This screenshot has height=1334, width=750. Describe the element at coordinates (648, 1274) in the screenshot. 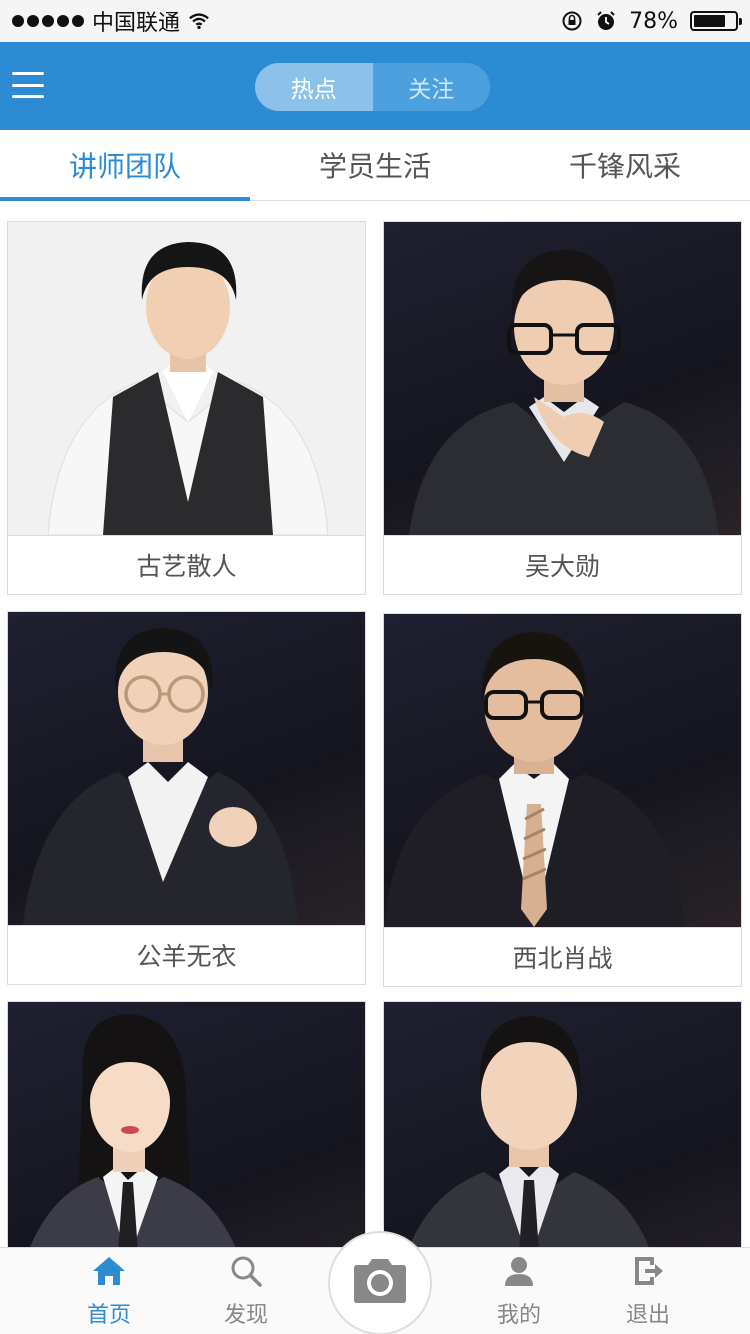

I see `logout-icon` at that location.